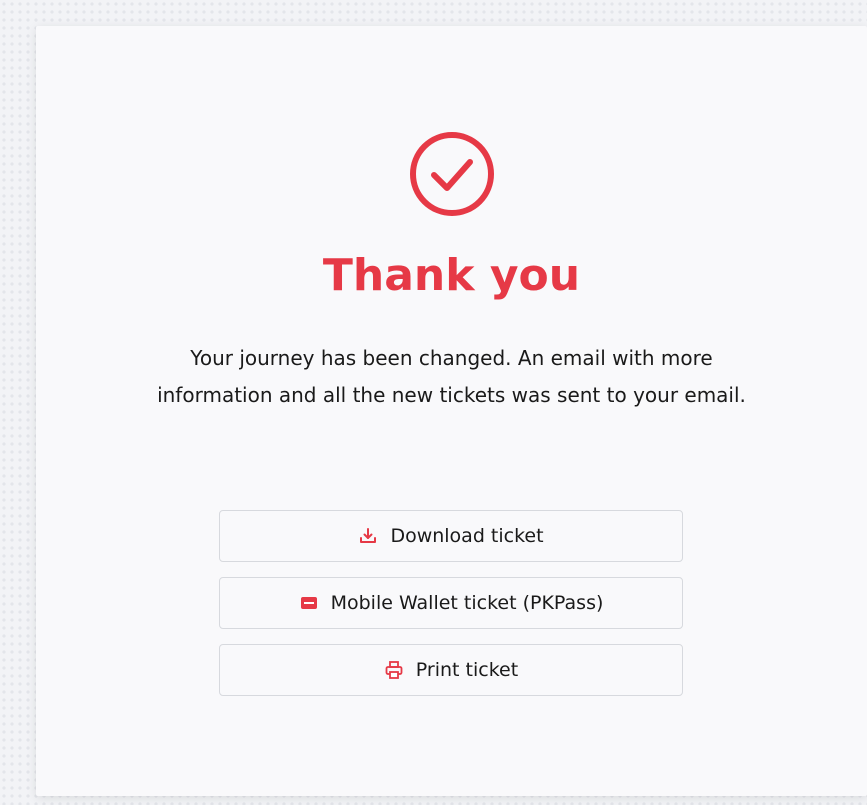 Image resolution: width=867 pixels, height=805 pixels. I want to click on wallet-icon, so click(309, 603).